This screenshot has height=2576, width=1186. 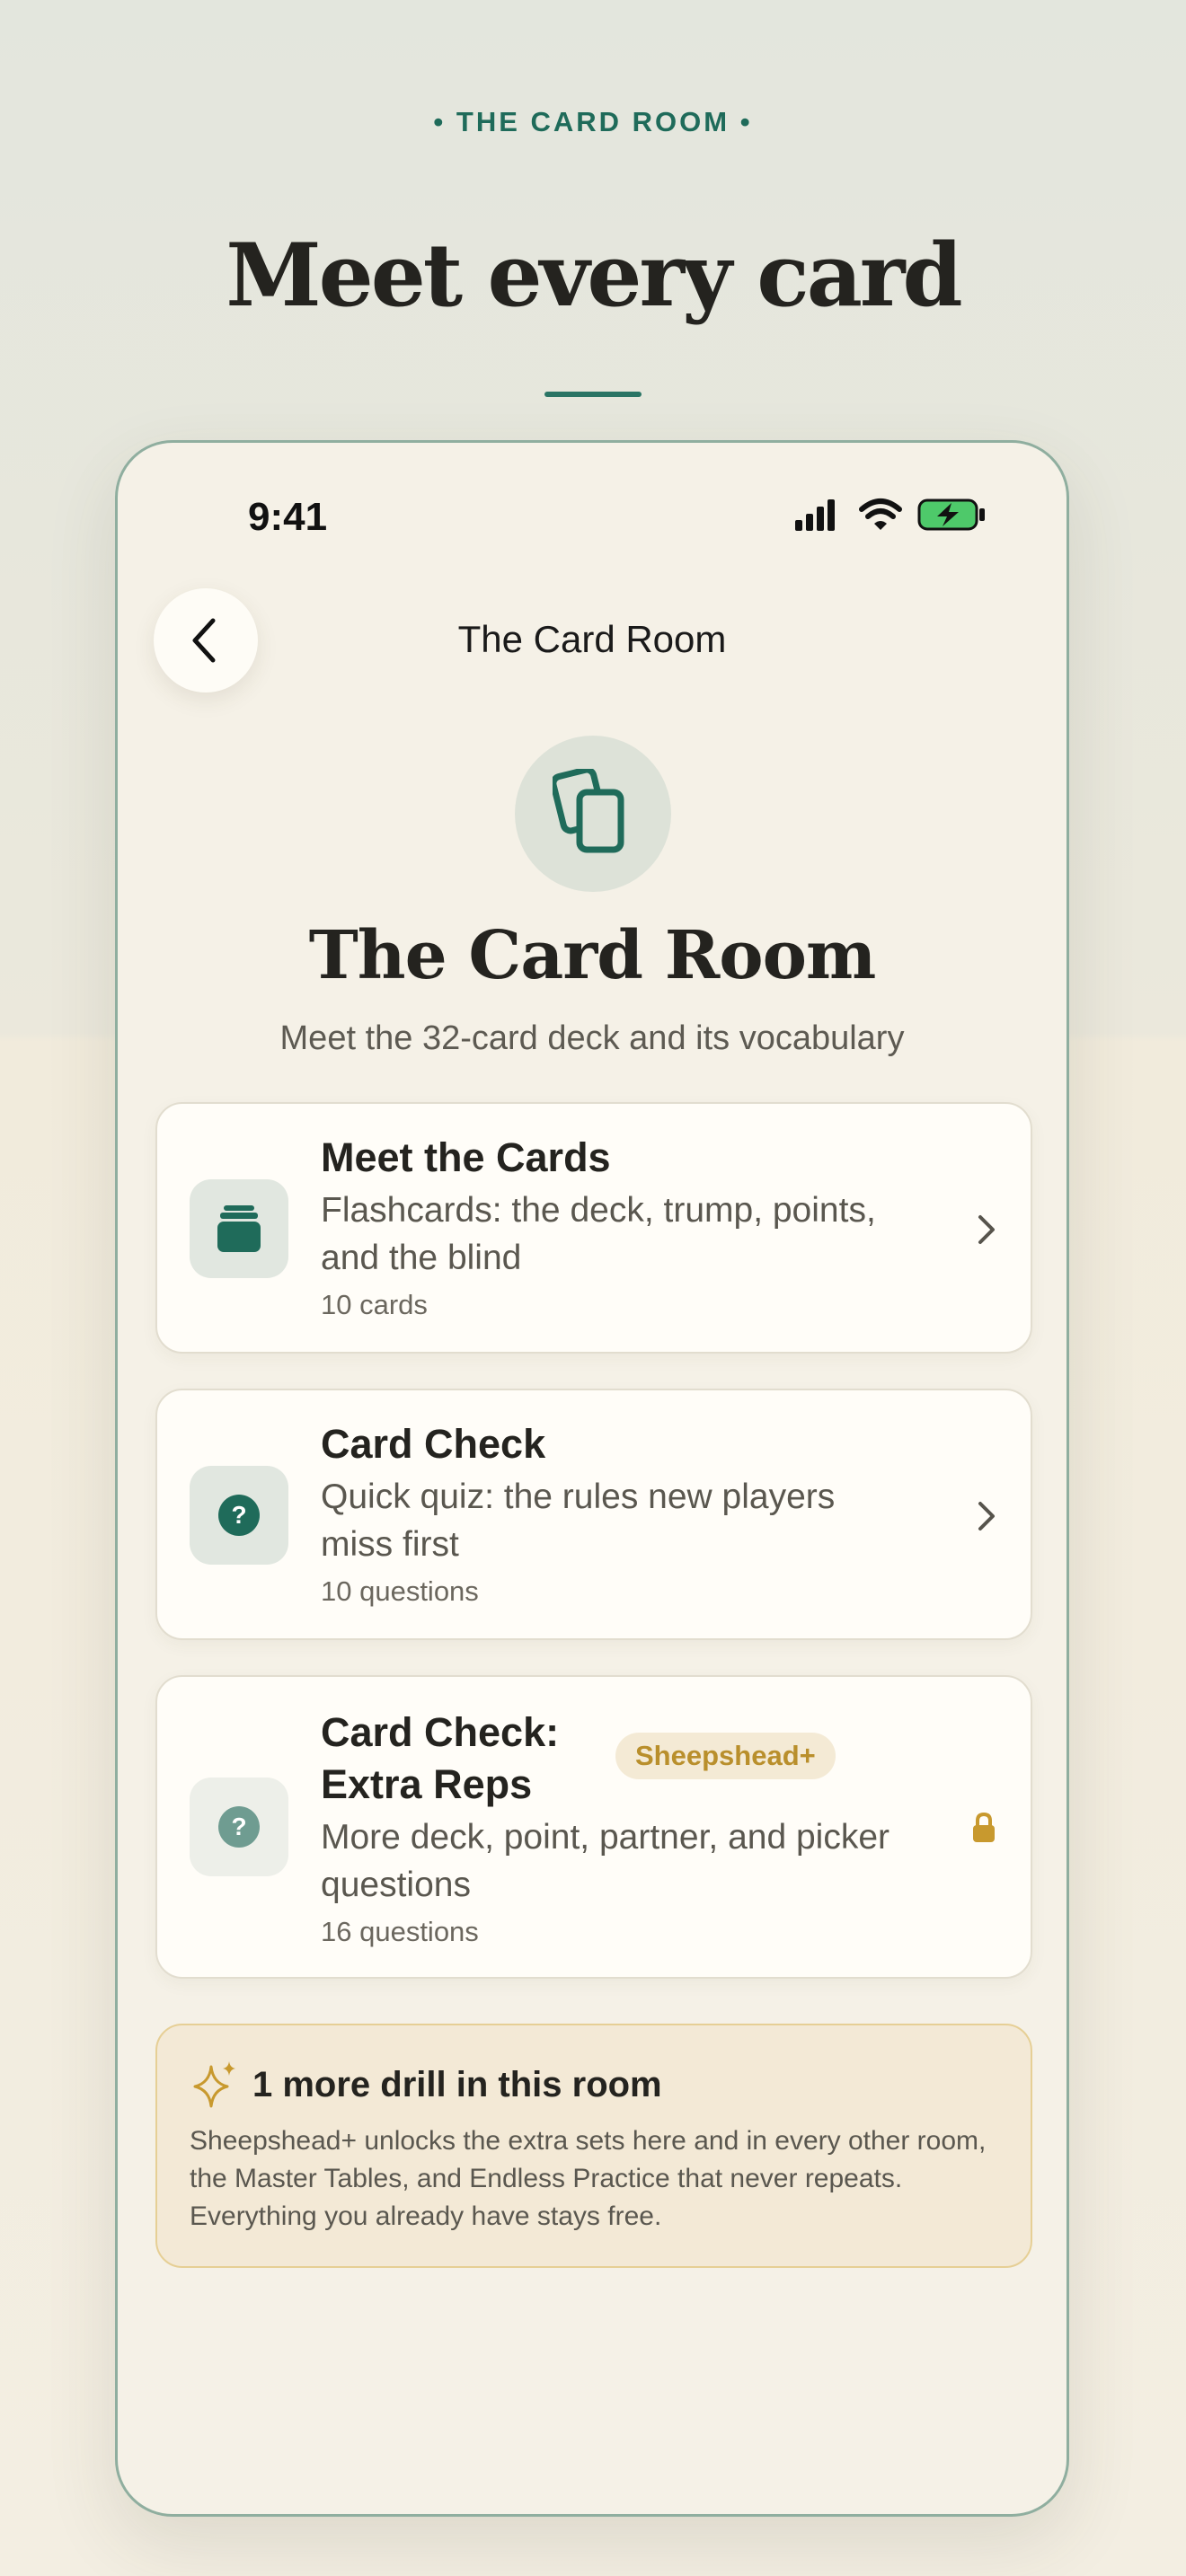 I want to click on item-icon-tile, so click(x=239, y=1228).